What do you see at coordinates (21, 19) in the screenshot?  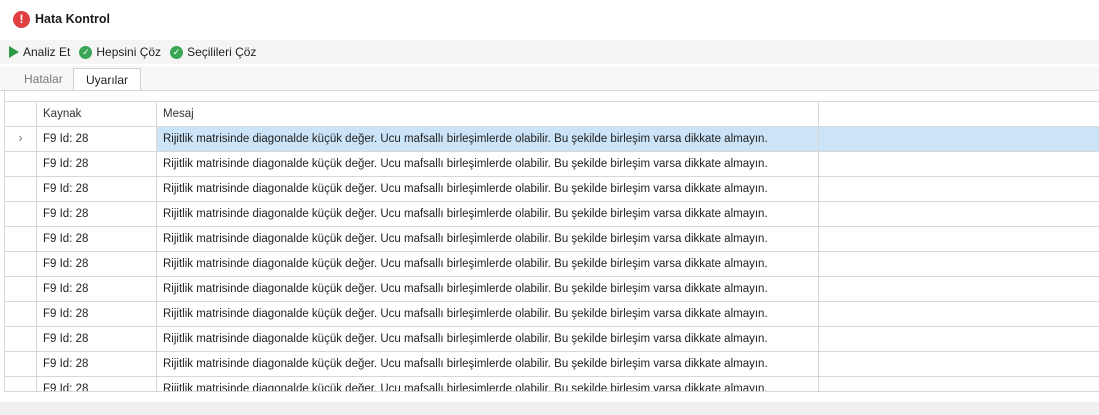 I see `error-icon: !` at bounding box center [21, 19].